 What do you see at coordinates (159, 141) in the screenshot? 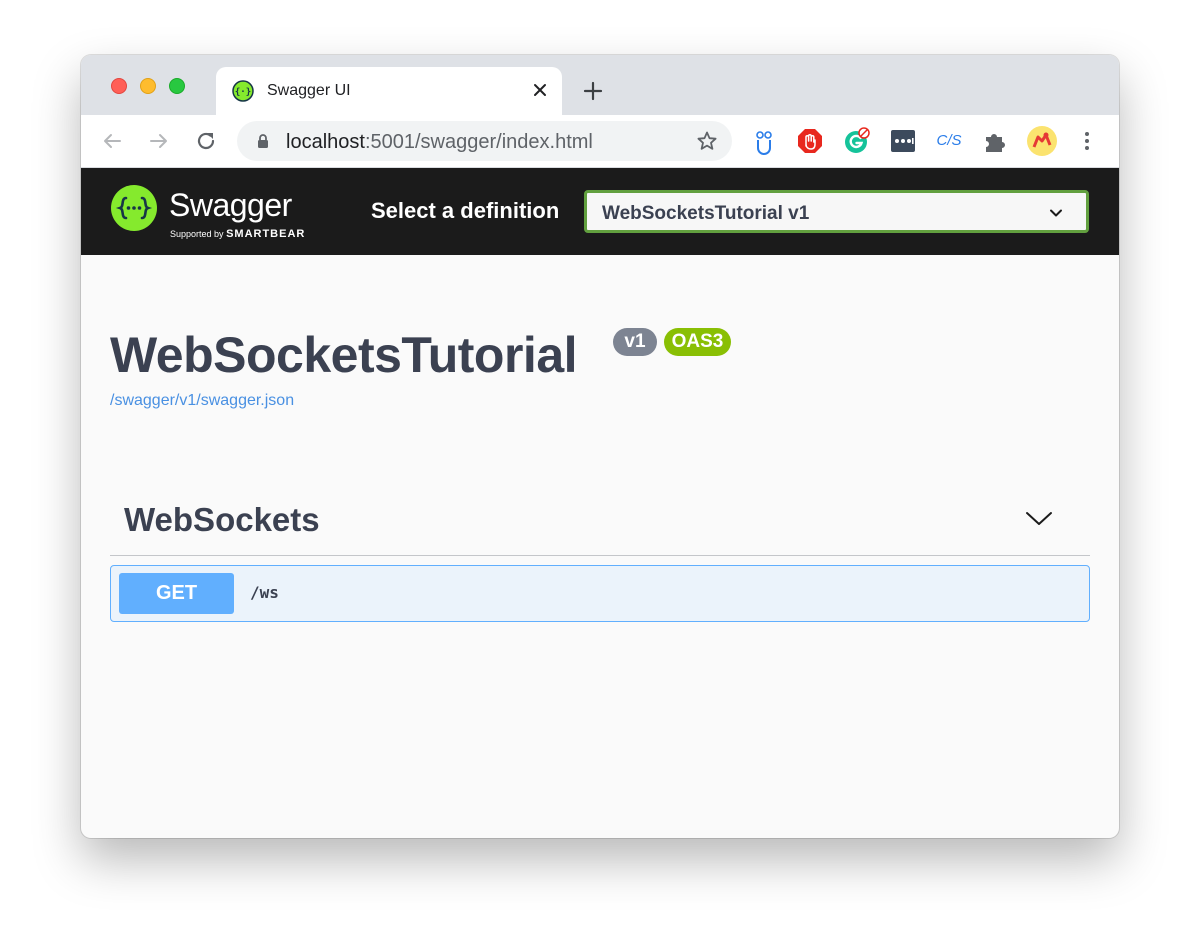
I see `forward-arrow-icon` at bounding box center [159, 141].